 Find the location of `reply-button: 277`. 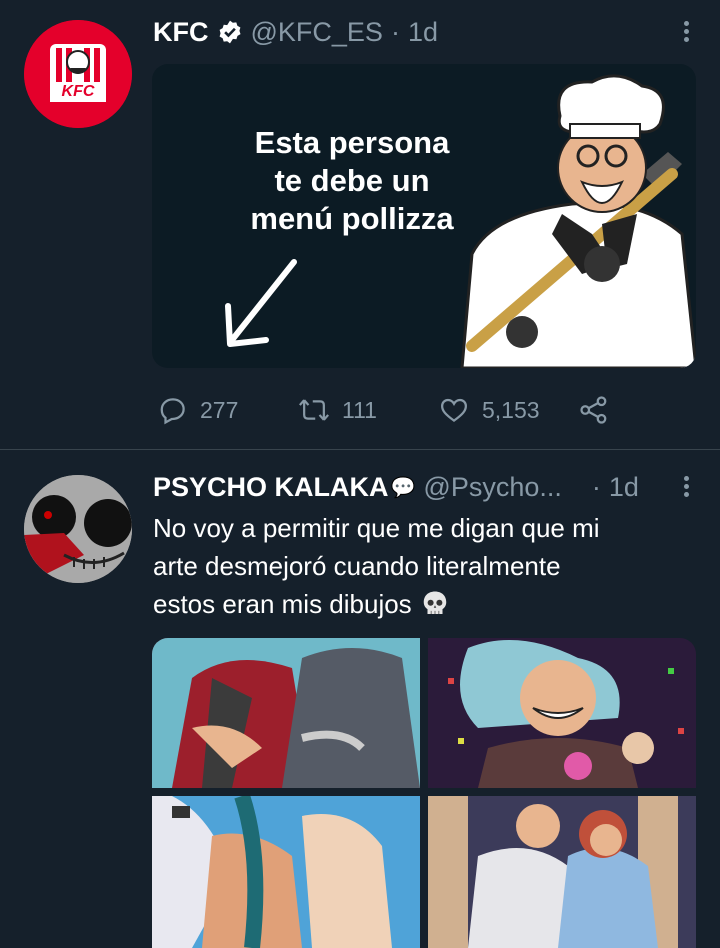

reply-button: 277 is located at coordinates (198, 410).